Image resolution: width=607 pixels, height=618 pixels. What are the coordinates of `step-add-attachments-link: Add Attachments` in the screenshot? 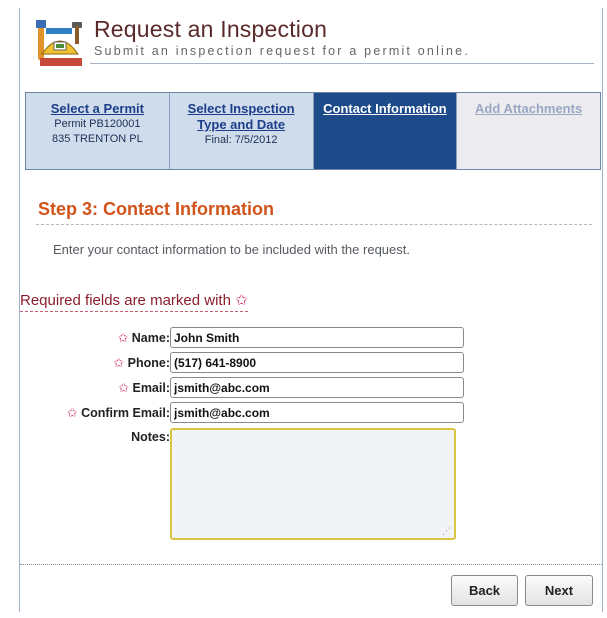 It's located at (529, 108).